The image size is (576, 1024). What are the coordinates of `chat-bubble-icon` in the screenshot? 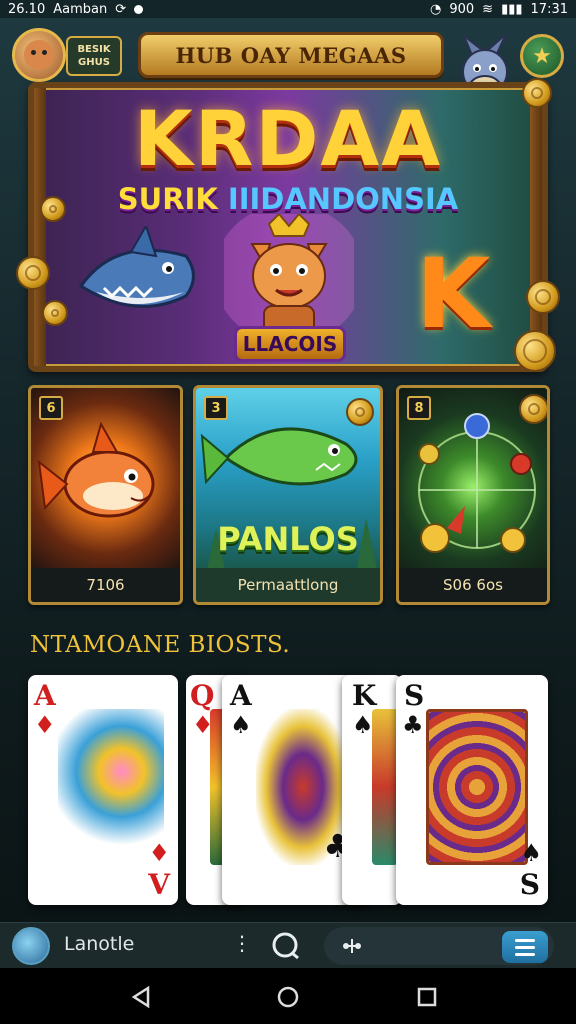 It's located at (286, 946).